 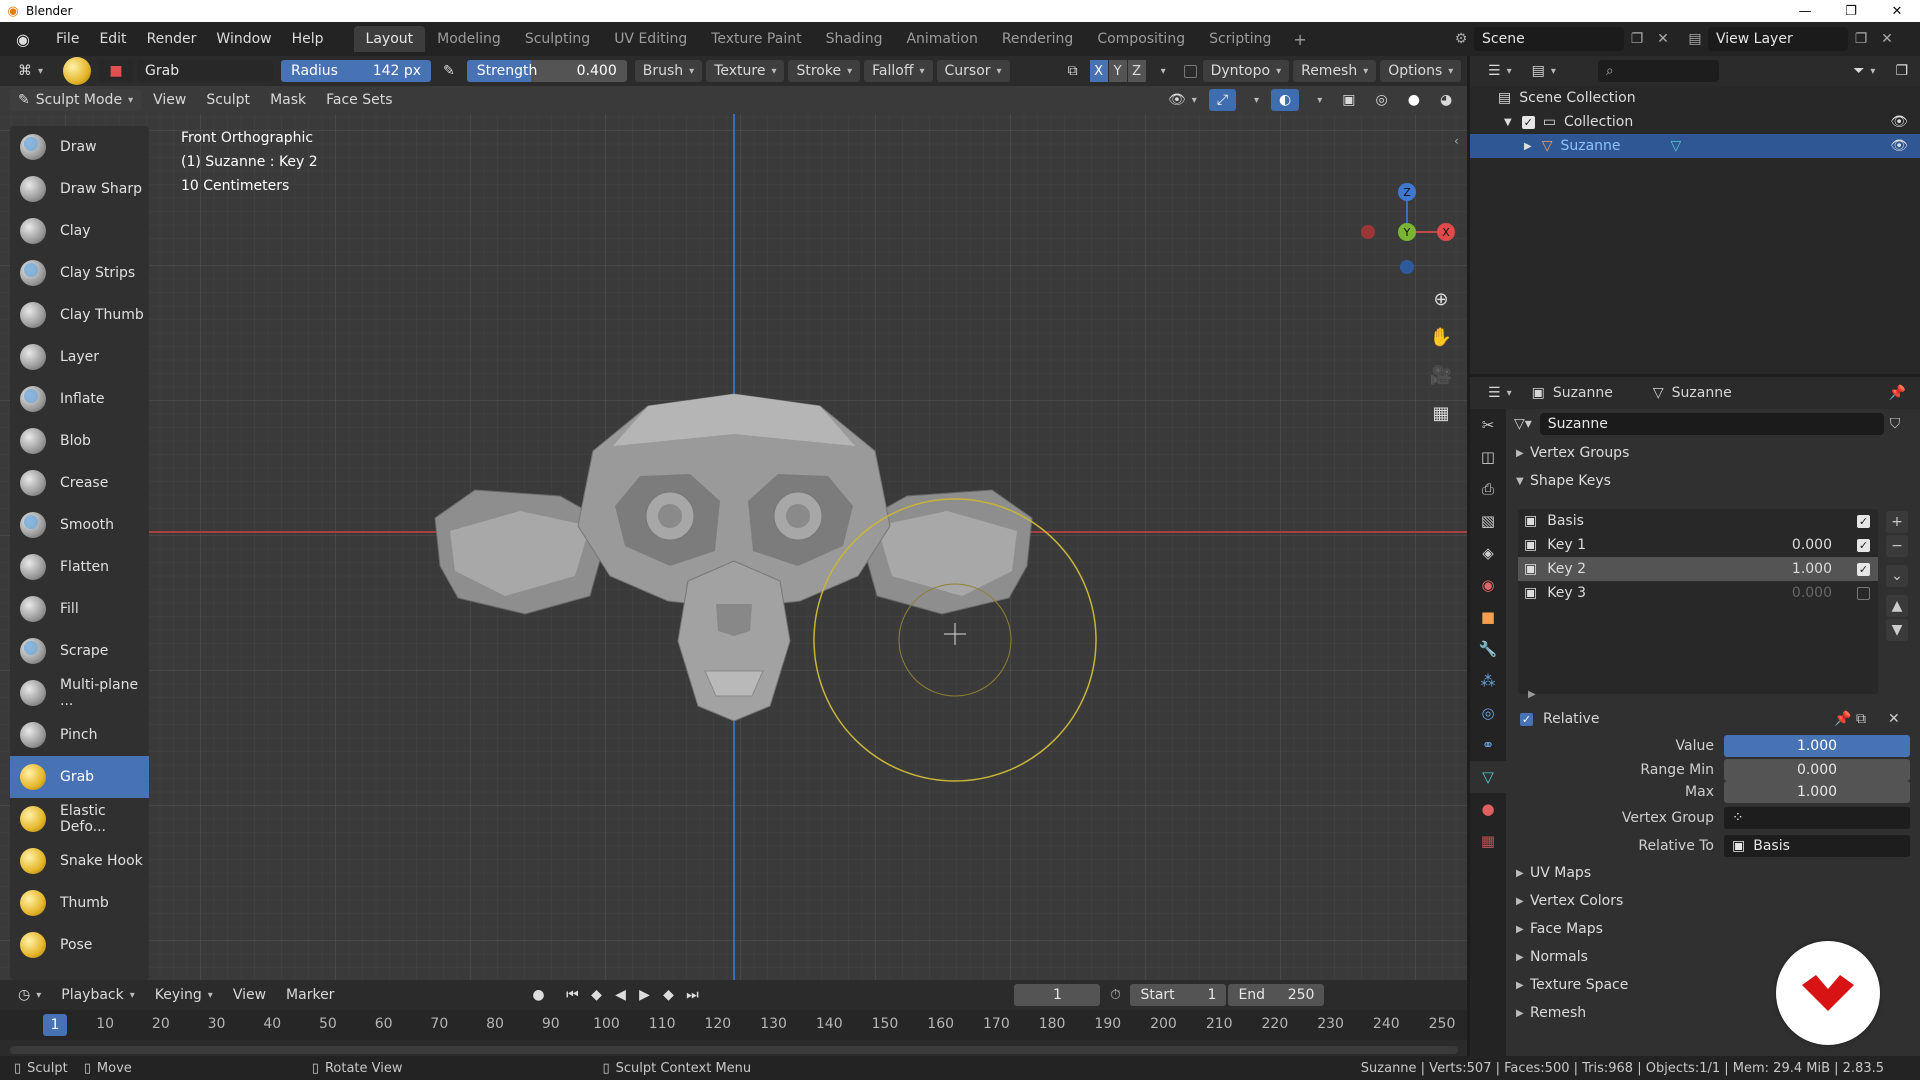 What do you see at coordinates (1713, 481) in the screenshot?
I see `panel-shape-keys: ▼ Shape Keys` at bounding box center [1713, 481].